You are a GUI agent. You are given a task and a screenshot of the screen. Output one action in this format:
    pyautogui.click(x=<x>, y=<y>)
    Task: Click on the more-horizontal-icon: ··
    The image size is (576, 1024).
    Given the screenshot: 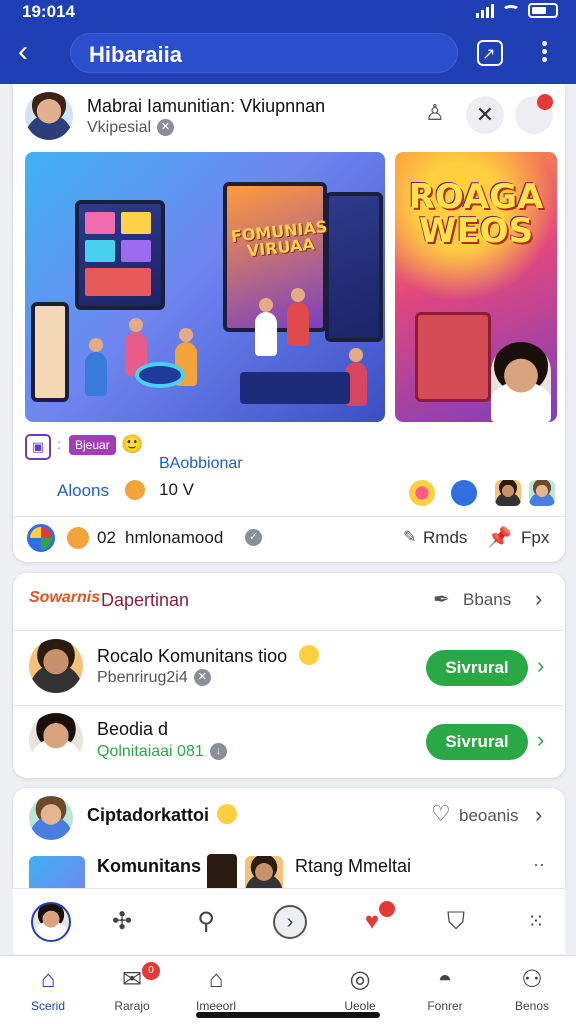 What is the action you would take?
    pyautogui.click(x=539, y=864)
    